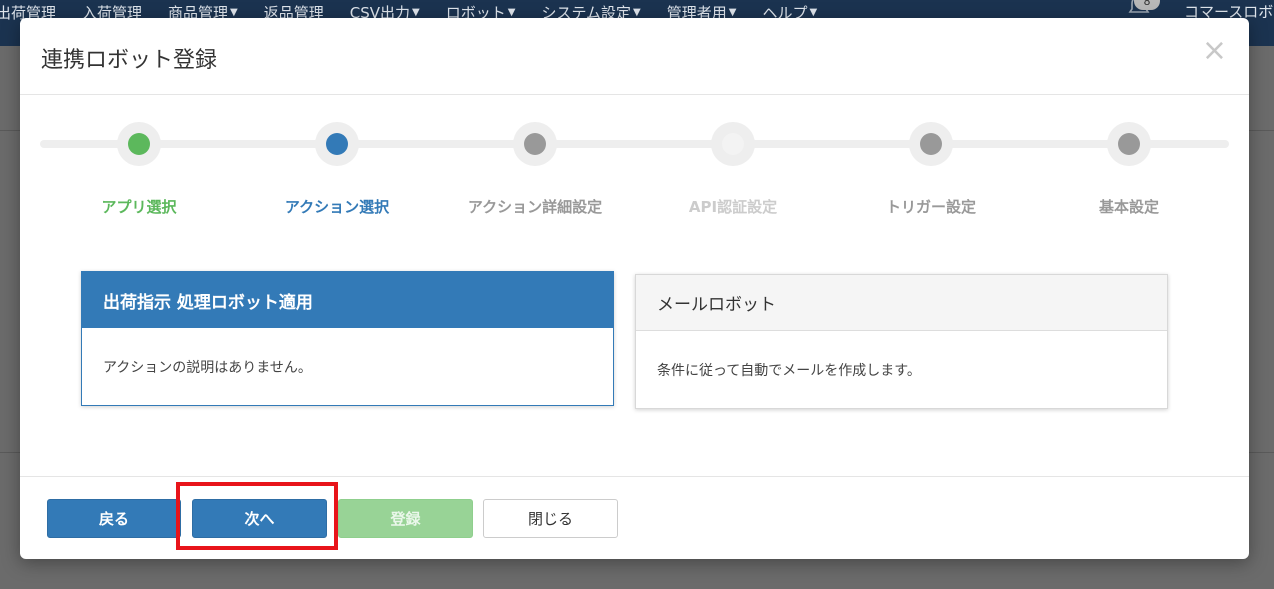 The image size is (1274, 589). Describe the element at coordinates (405, 518) in the screenshot. I see `register-button: 登録` at that location.